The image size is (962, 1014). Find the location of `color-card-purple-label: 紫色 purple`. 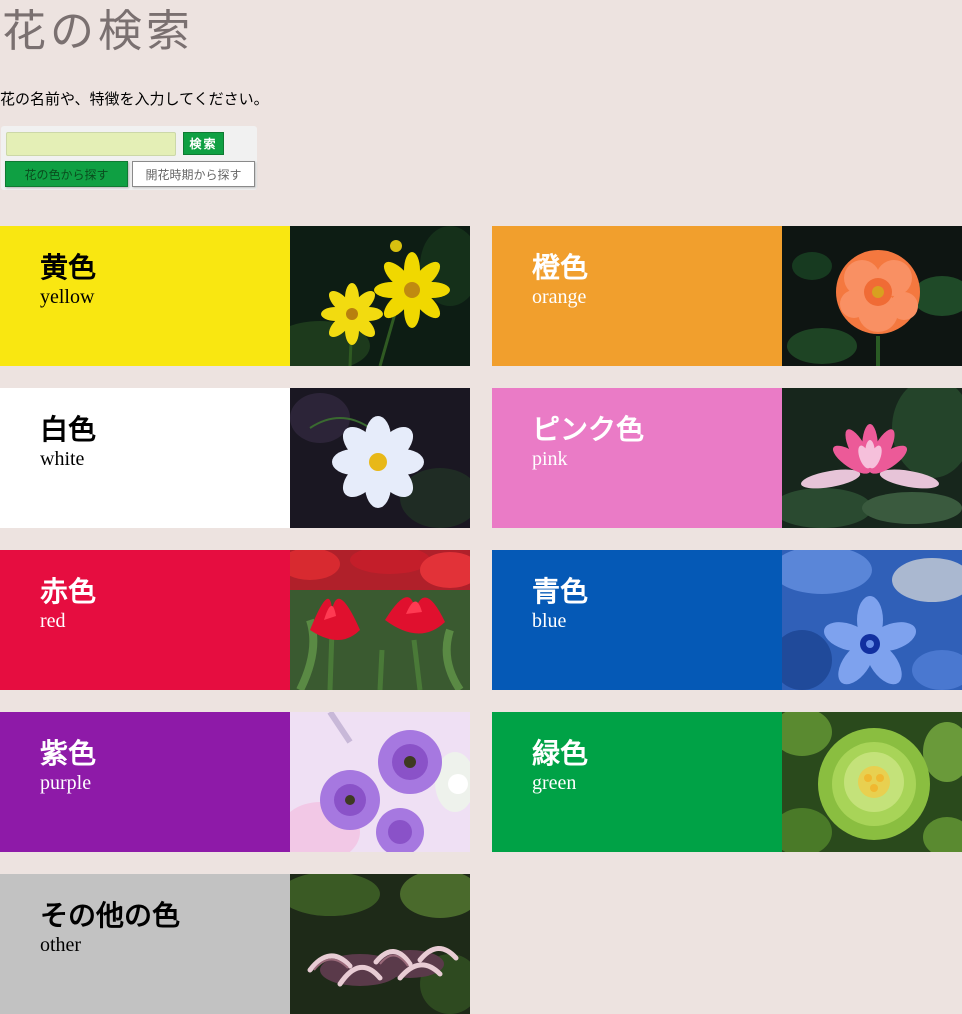

color-card-purple-label: 紫色 purple is located at coordinates (145, 782).